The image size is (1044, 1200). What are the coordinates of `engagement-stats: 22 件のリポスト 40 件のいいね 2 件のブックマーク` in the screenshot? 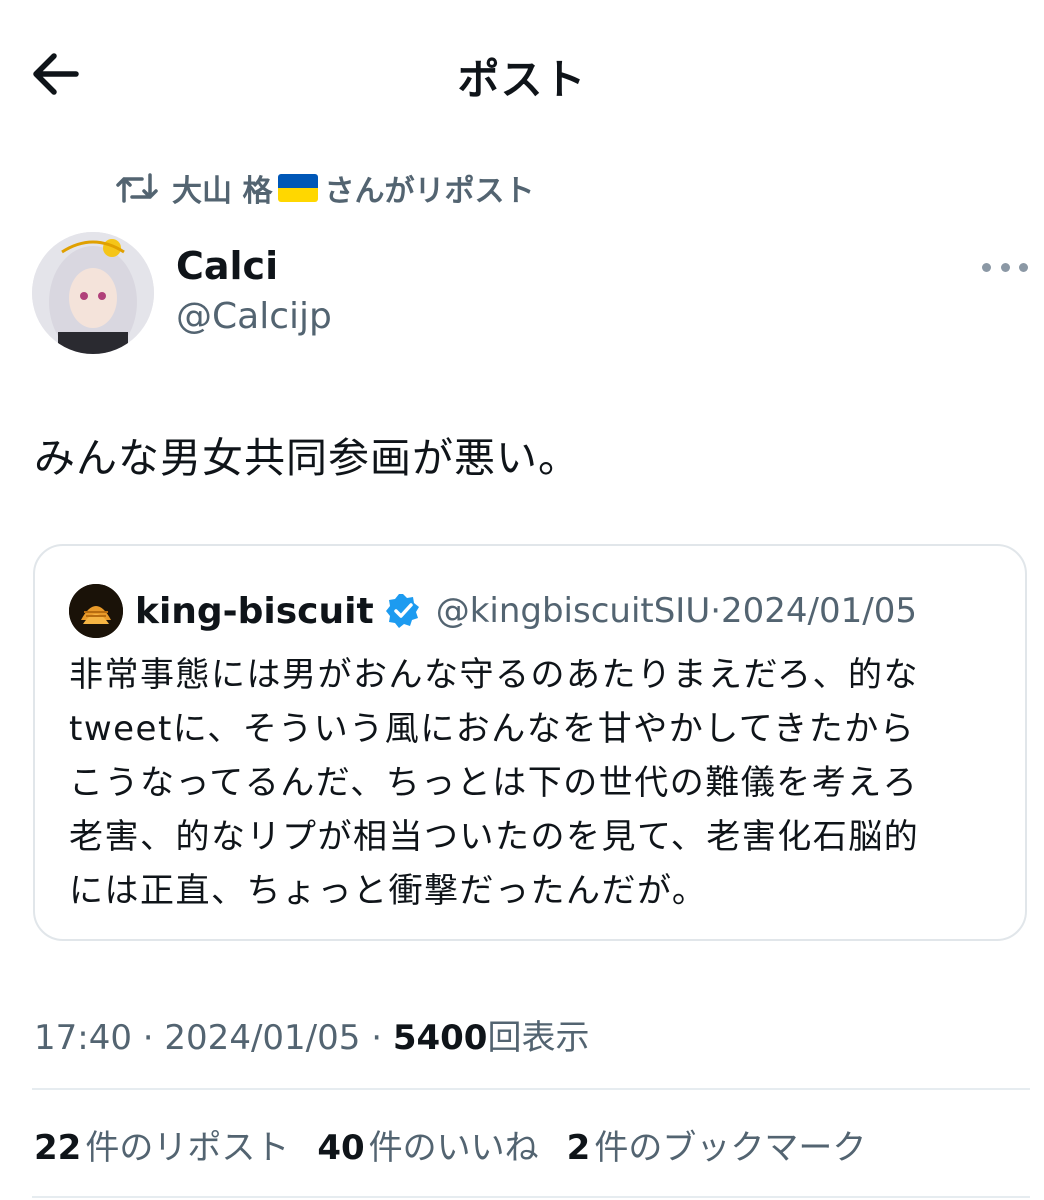 It's located at (464, 1144).